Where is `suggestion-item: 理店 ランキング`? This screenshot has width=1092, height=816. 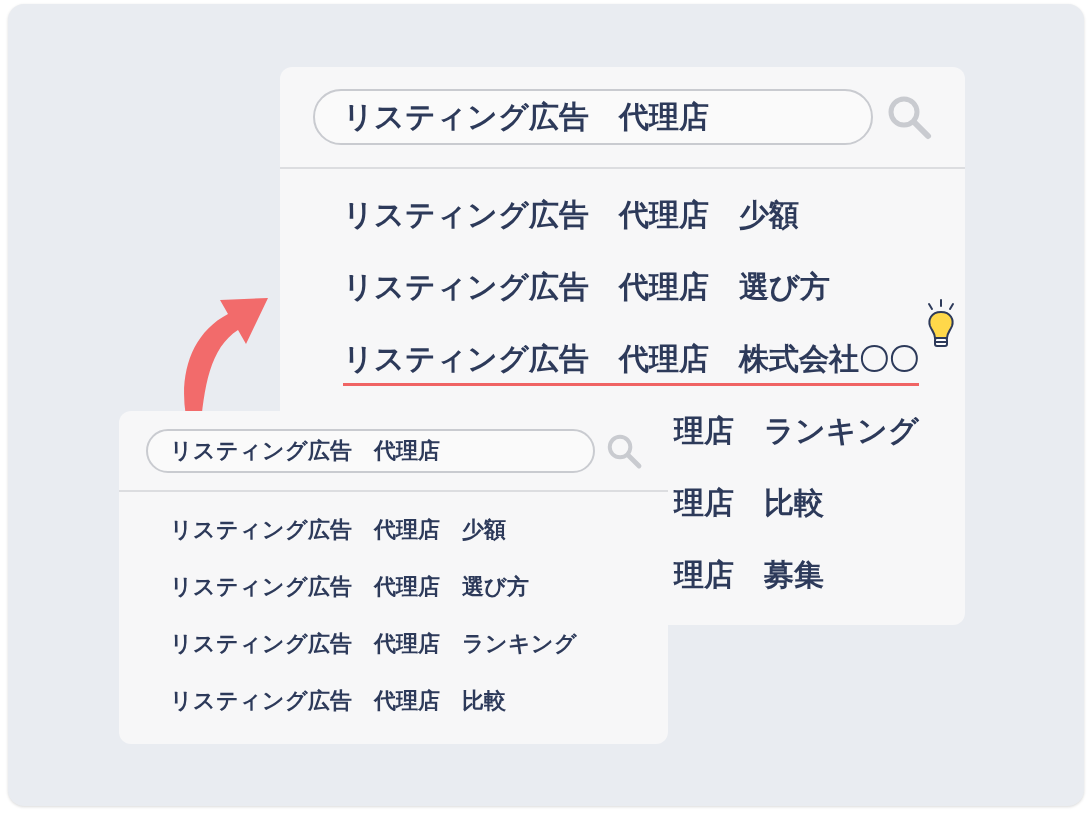
suggestion-item: 理店 ランキング is located at coordinates (796, 431).